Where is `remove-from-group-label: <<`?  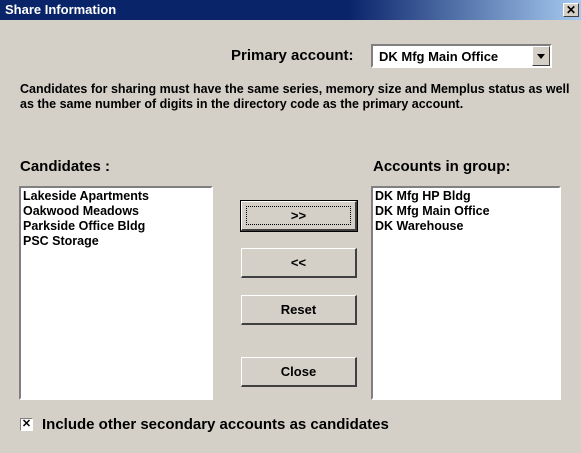
remove-from-group-label: << is located at coordinates (298, 262).